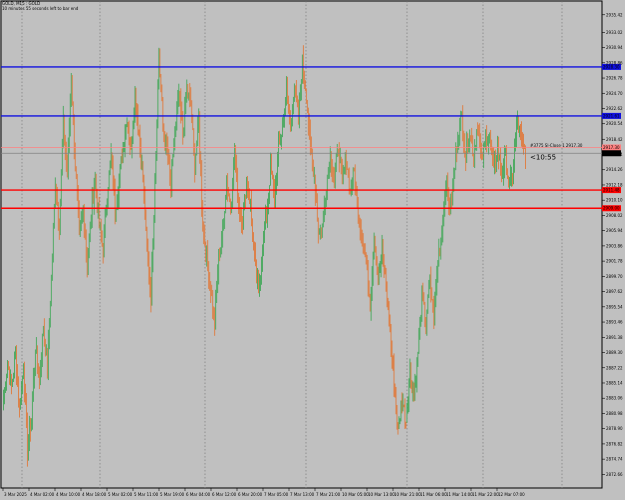 The image size is (625, 500). What do you see at coordinates (276, 494) in the screenshot?
I see `time-tick-label: 7 Mar 05:00` at bounding box center [276, 494].